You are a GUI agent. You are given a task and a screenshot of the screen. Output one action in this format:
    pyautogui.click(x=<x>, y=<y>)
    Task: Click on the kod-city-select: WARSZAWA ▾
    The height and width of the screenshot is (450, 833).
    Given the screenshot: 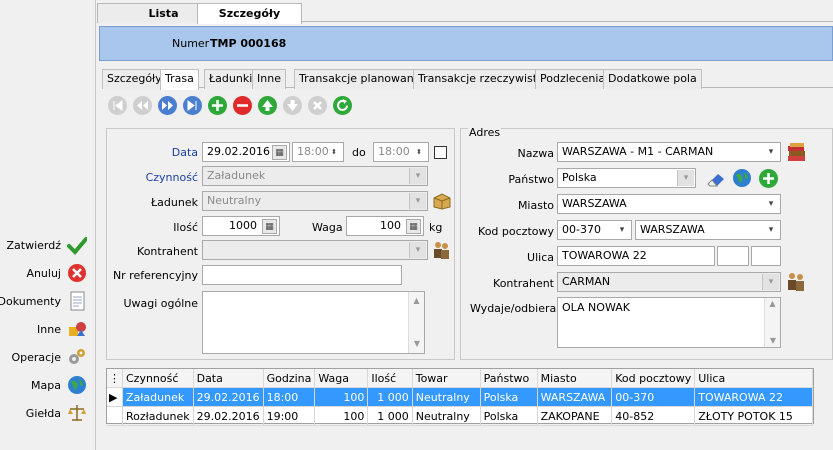 What is the action you would take?
    pyautogui.click(x=708, y=230)
    